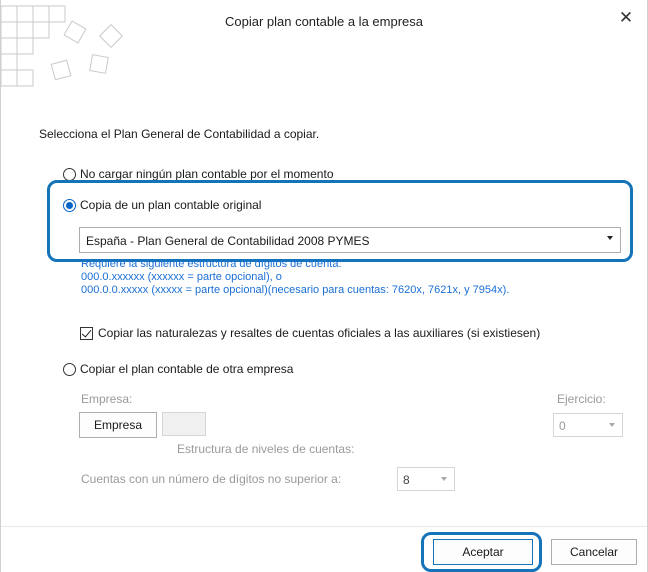  I want to click on estructura-label: Estructura de niveles de cuentas:, so click(266, 449).